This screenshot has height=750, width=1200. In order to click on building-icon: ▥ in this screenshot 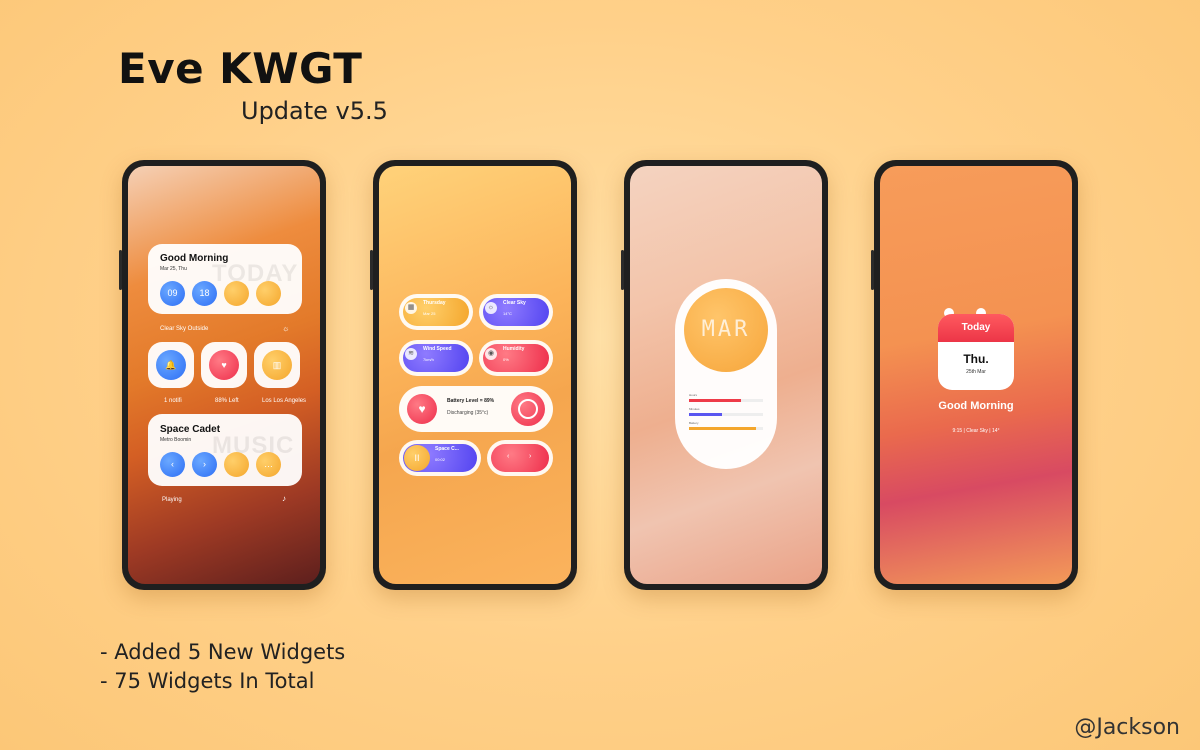, I will do `click(277, 365)`.